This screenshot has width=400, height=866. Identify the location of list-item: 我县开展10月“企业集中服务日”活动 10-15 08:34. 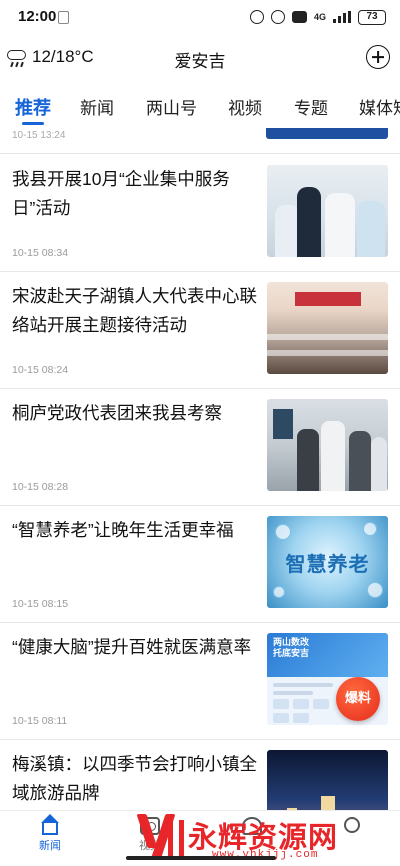
(200, 213).